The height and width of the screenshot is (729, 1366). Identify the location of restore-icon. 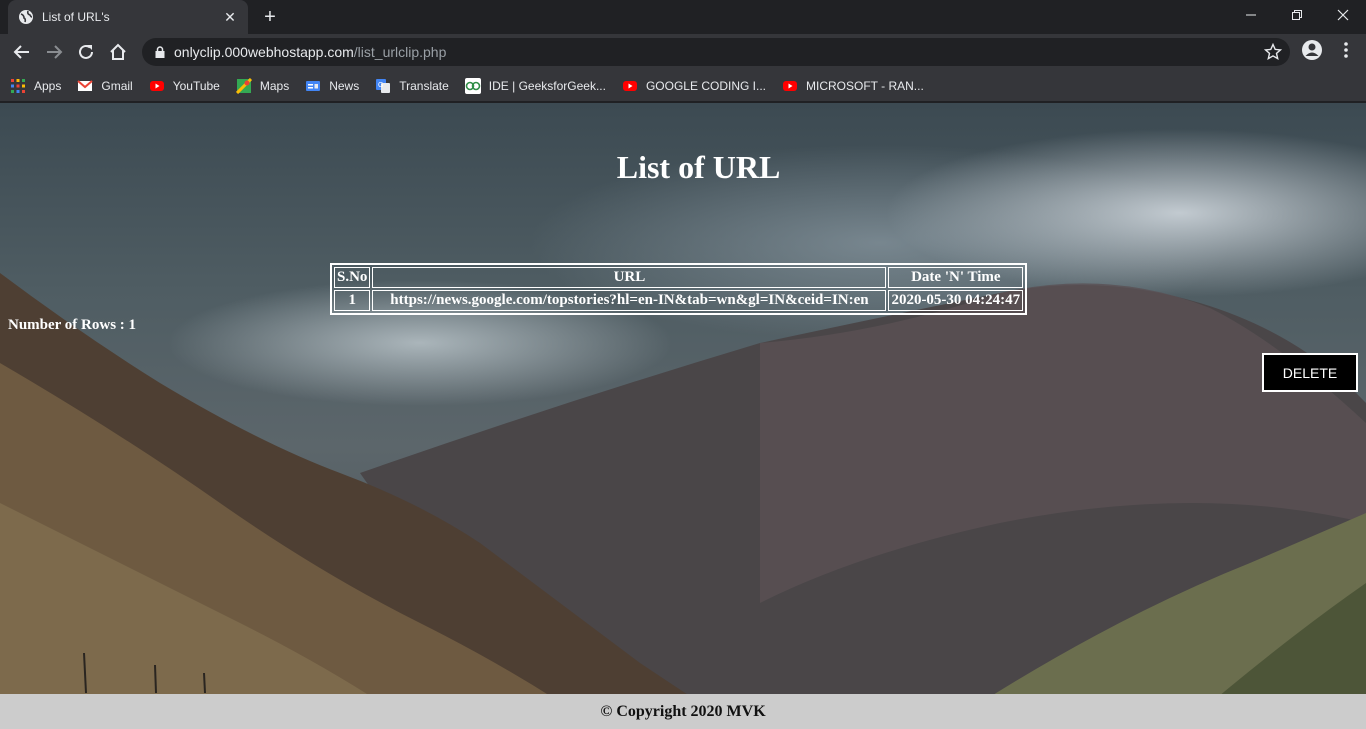
(1297, 15).